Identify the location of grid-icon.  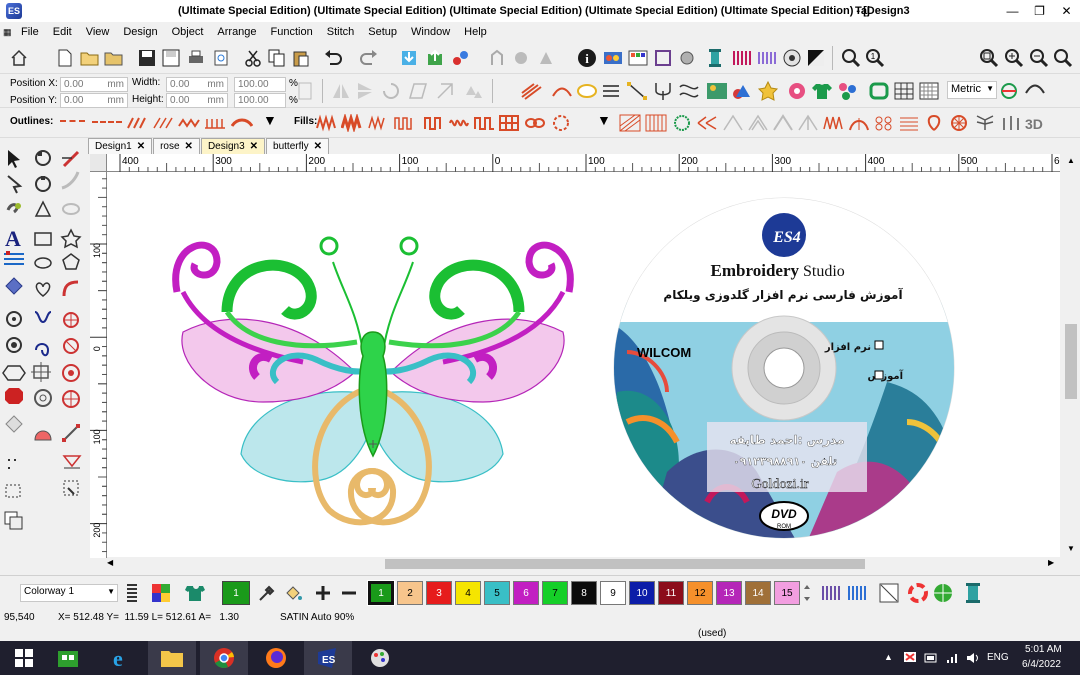
(904, 91).